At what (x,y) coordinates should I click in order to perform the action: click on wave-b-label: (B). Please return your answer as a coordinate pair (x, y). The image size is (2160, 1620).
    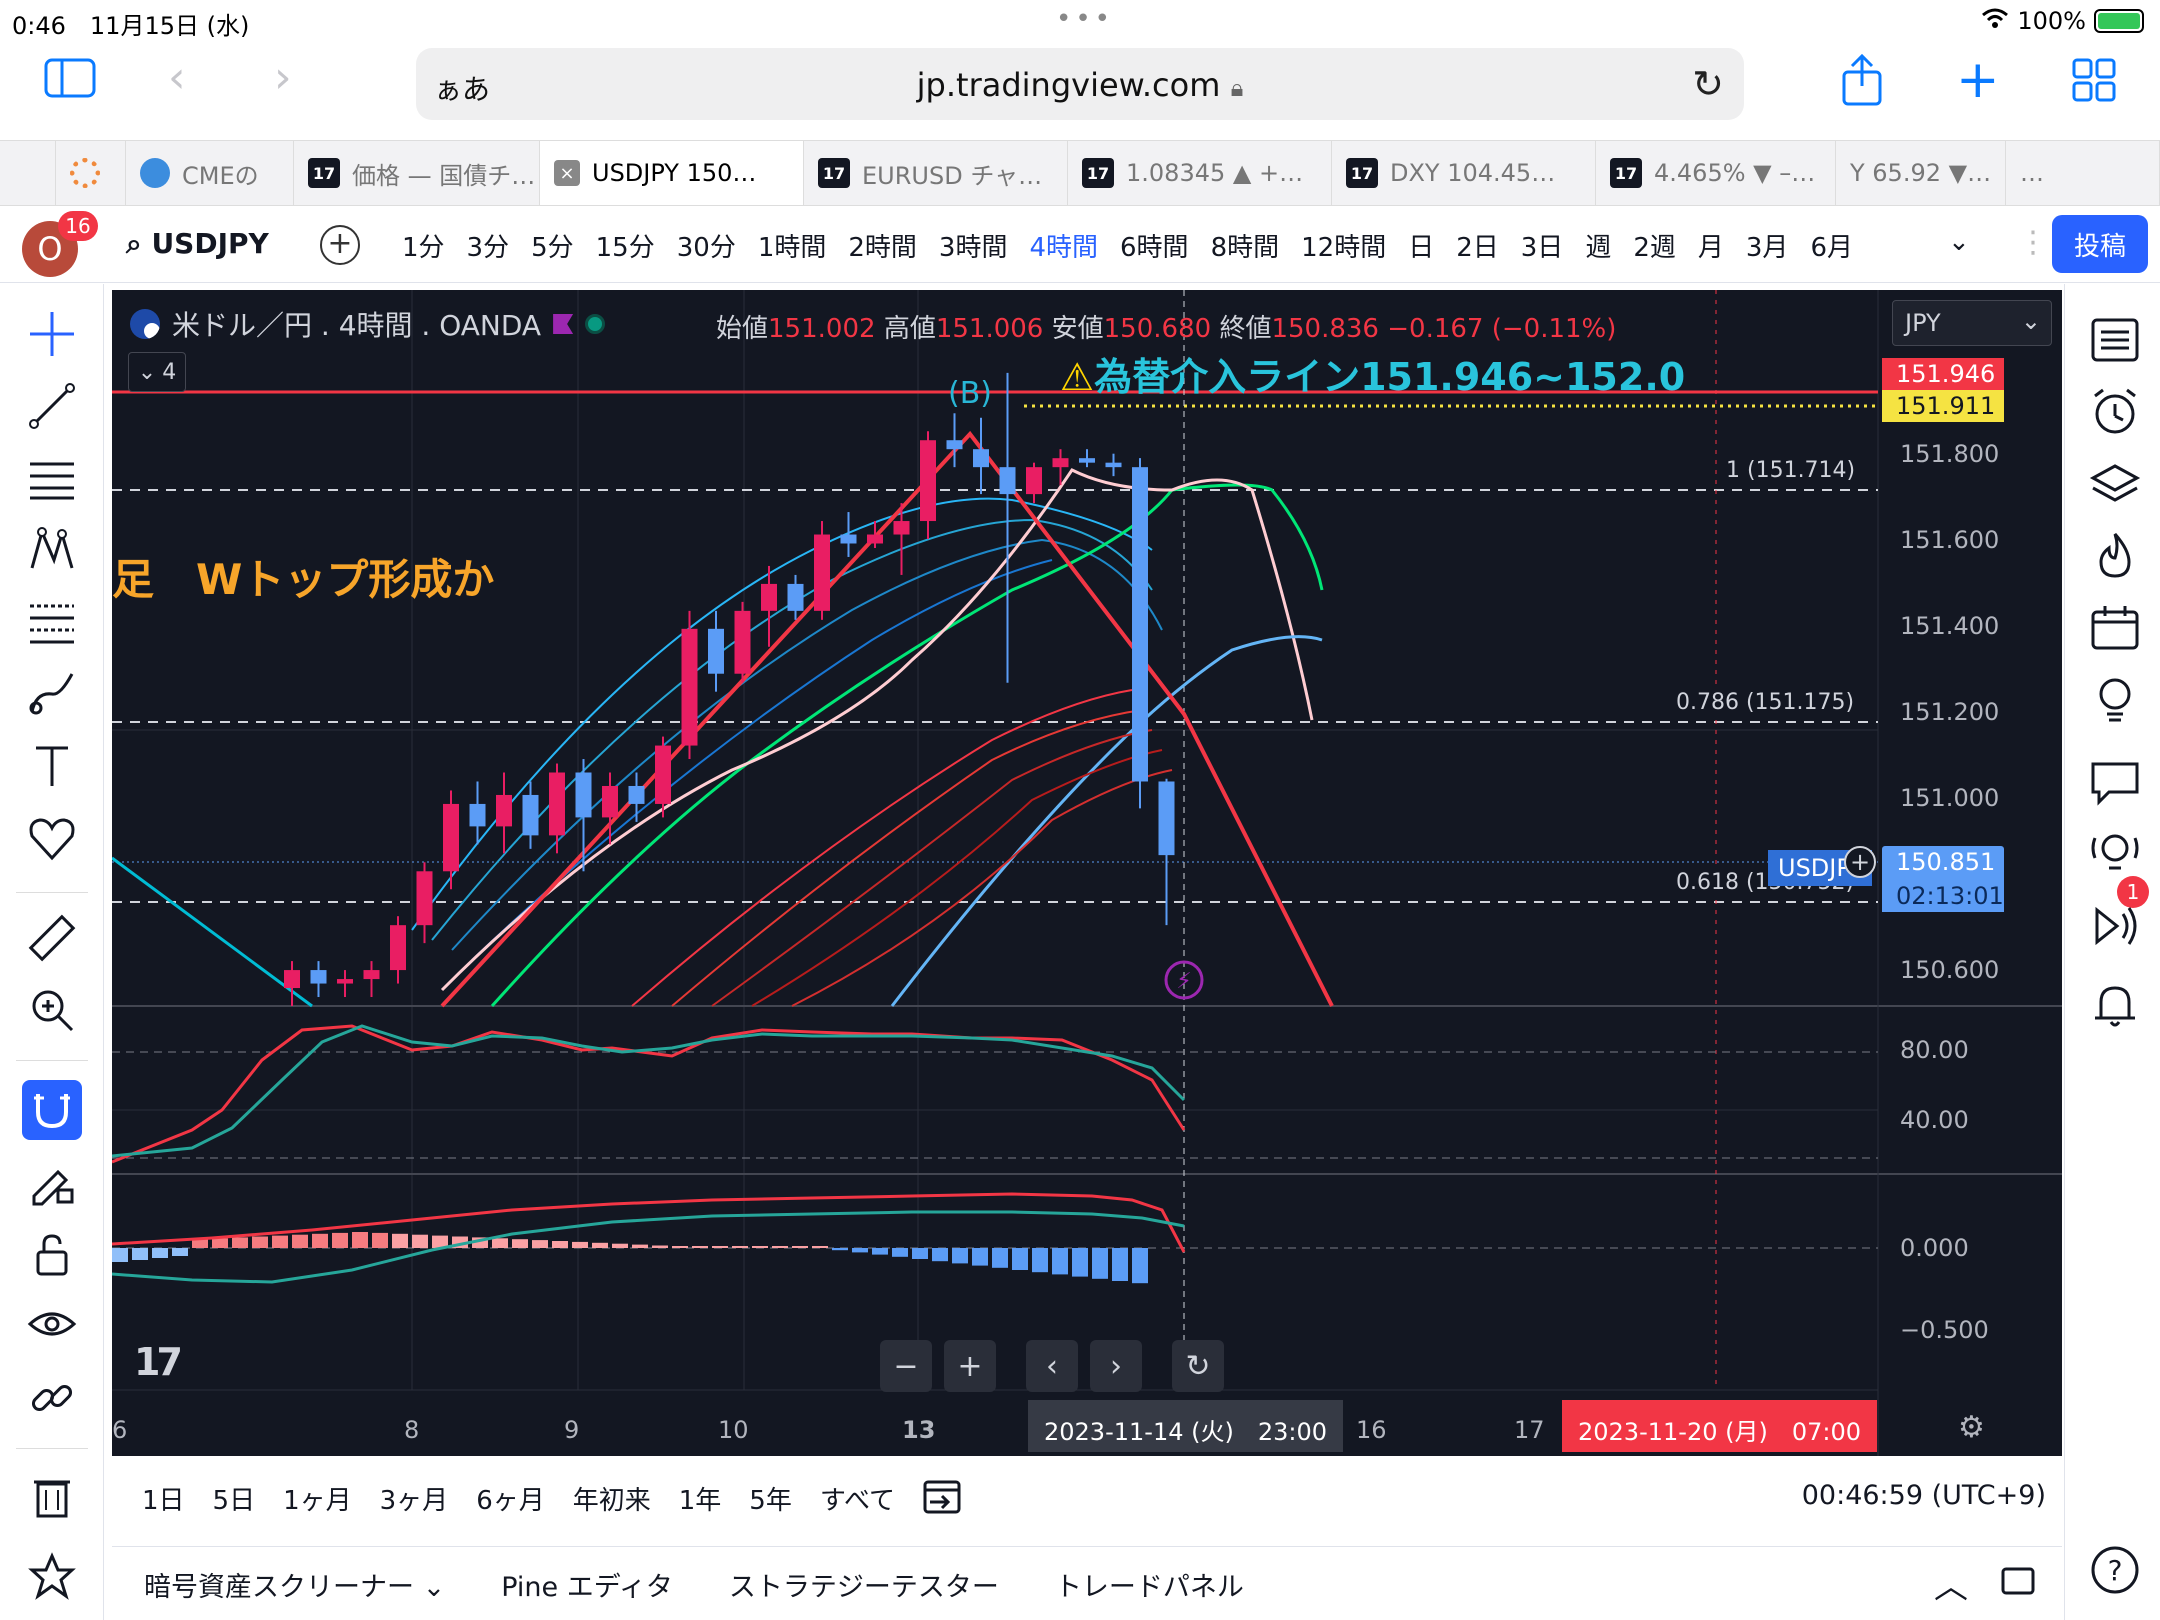
    Looking at the image, I should click on (970, 393).